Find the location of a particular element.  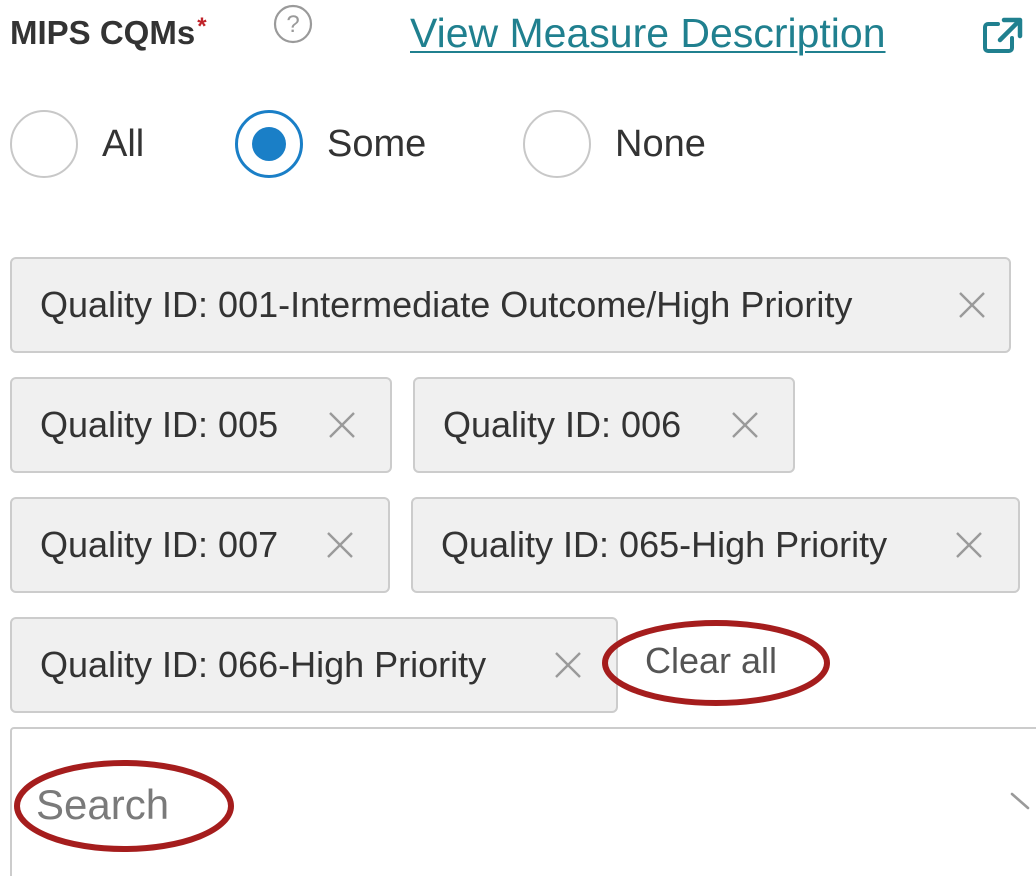

radio-none-circle is located at coordinates (557, 144).